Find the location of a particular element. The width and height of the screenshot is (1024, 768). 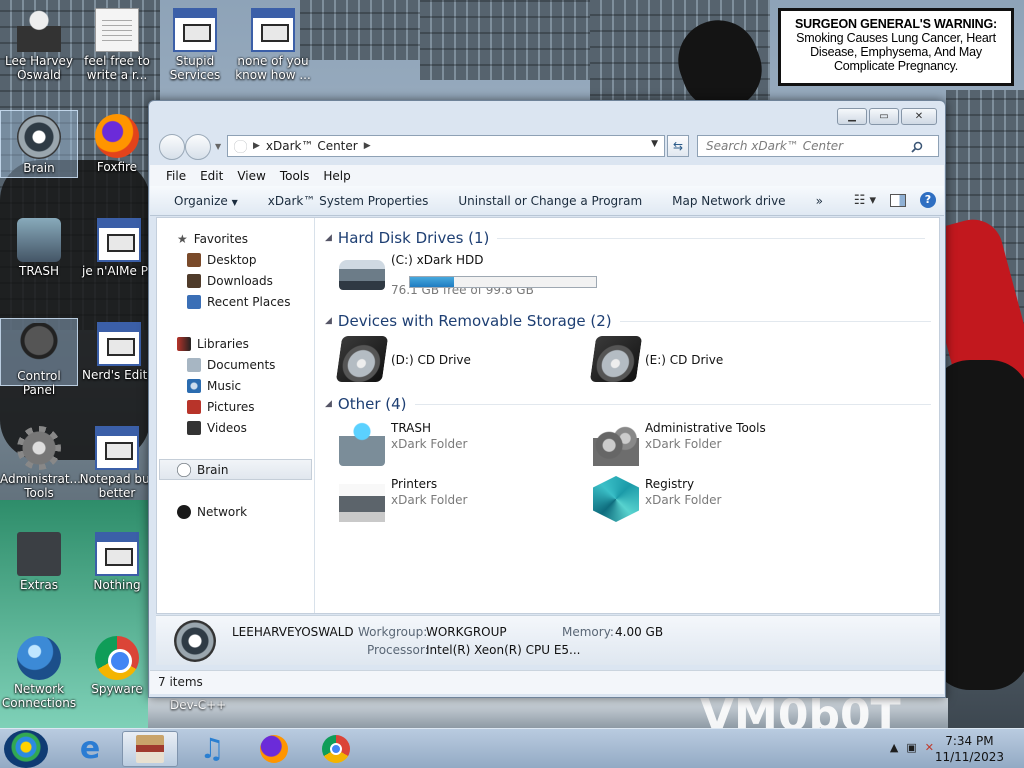

search-input: Search xDark™ Center is located at coordinates (818, 146).